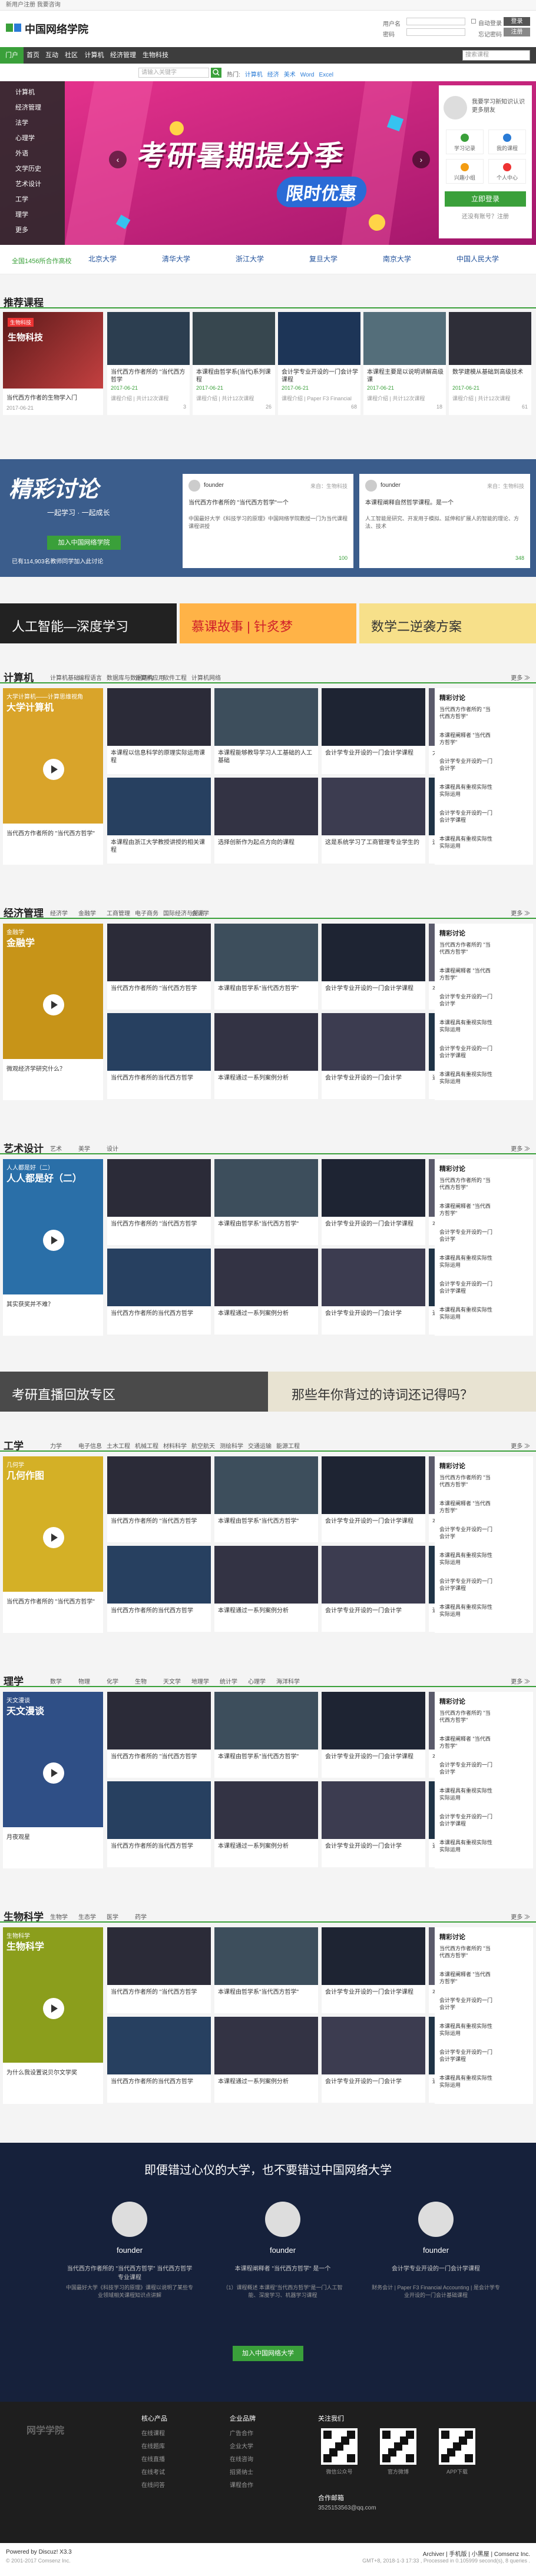  What do you see at coordinates (59, 1916) in the screenshot?
I see `section-subtab: 生物学` at bounding box center [59, 1916].